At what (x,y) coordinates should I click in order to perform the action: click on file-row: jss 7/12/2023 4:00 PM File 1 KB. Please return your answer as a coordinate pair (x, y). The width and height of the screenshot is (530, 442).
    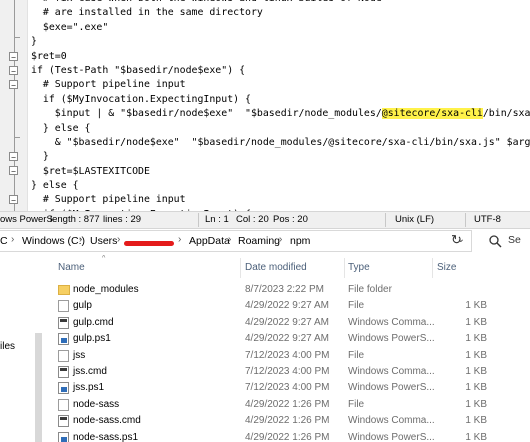
    Looking at the image, I should click on (292, 356).